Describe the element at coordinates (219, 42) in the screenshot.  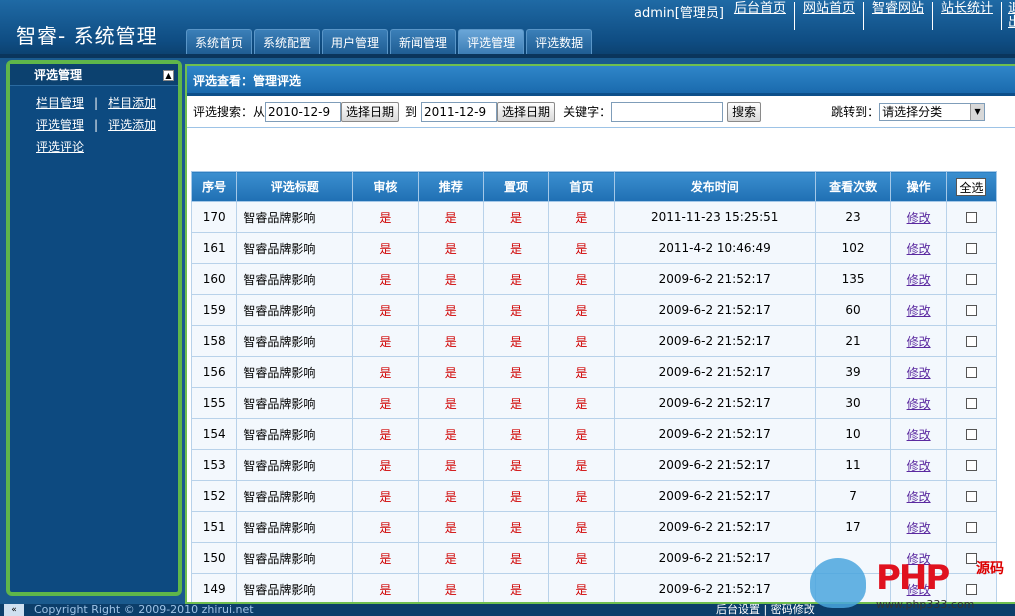
I see `tab-system-home: 系统首页` at that location.